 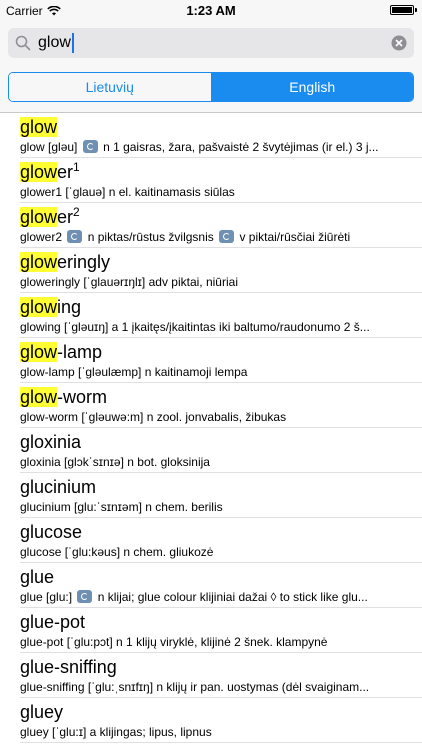 I want to click on headword-suffix: eringly, so click(x=84, y=262).